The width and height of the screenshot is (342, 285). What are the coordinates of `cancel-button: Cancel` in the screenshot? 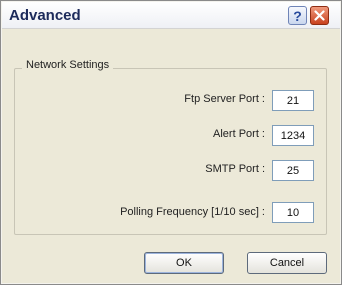 It's located at (287, 263).